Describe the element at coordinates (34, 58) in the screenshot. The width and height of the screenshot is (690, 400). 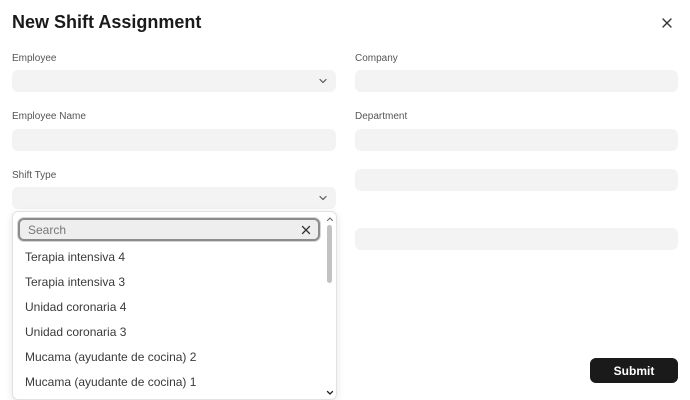
I see `employee-label: Employee` at that location.